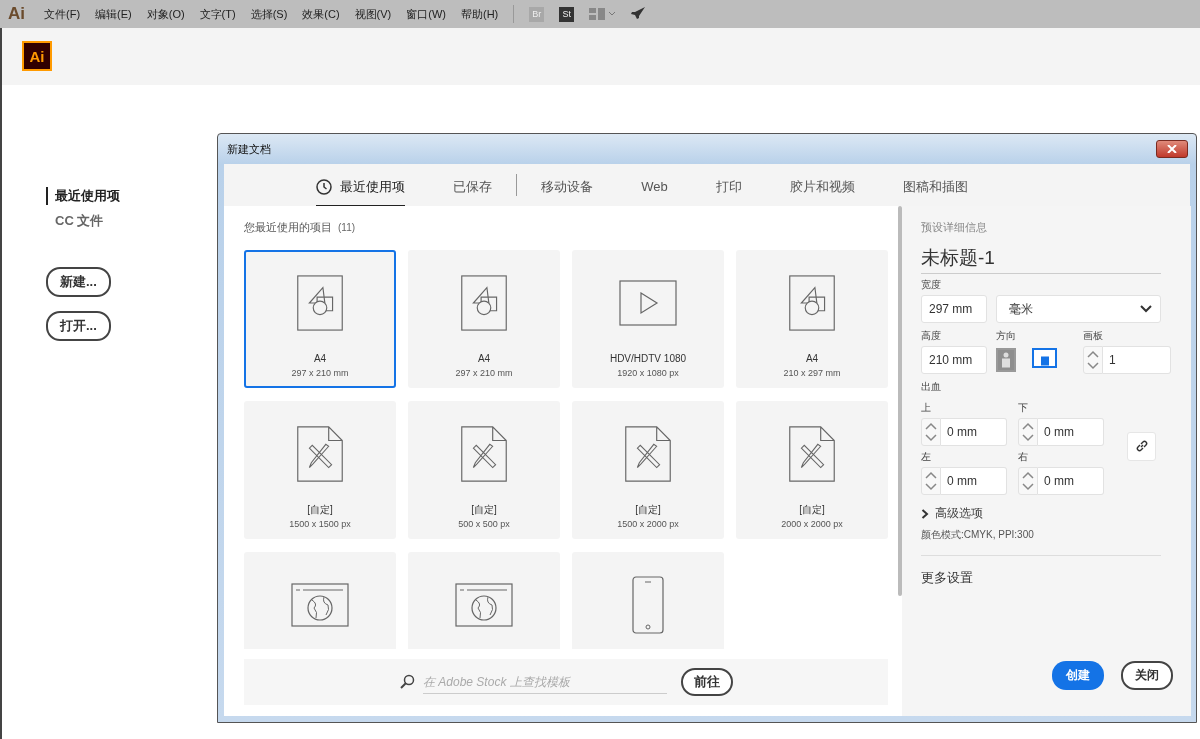 Image resolution: width=1200 pixels, height=739 pixels. I want to click on field-label: 右, so click(1023, 457).